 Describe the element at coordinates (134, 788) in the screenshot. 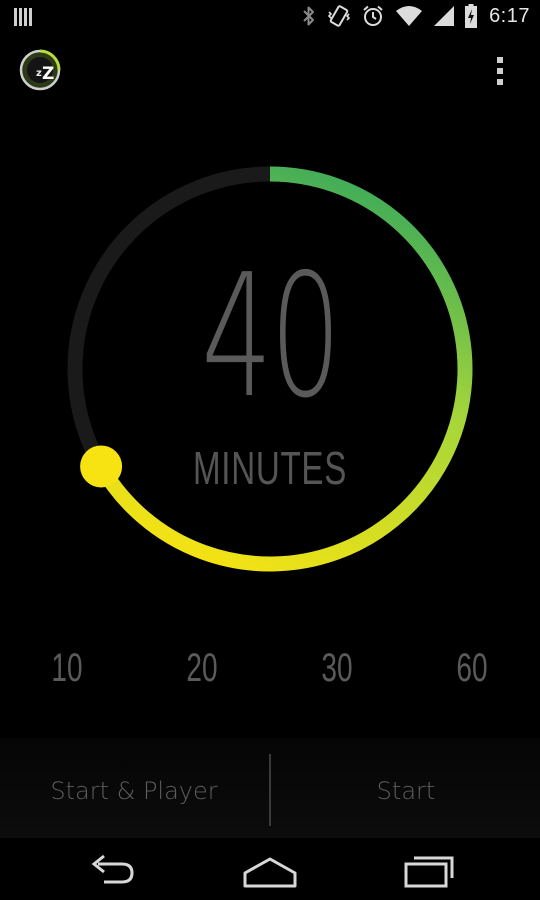

I see `start-and-player-button: Start & Player` at that location.